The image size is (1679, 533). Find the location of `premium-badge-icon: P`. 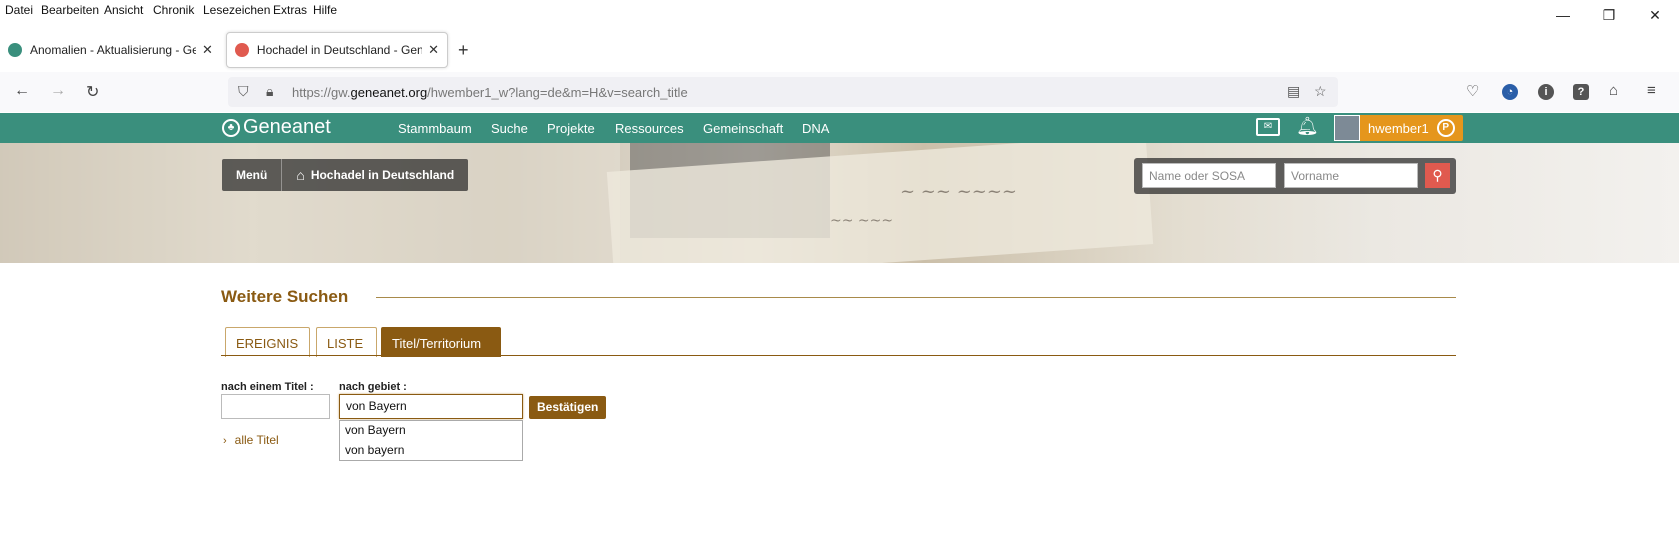

premium-badge-icon: P is located at coordinates (1445, 128).